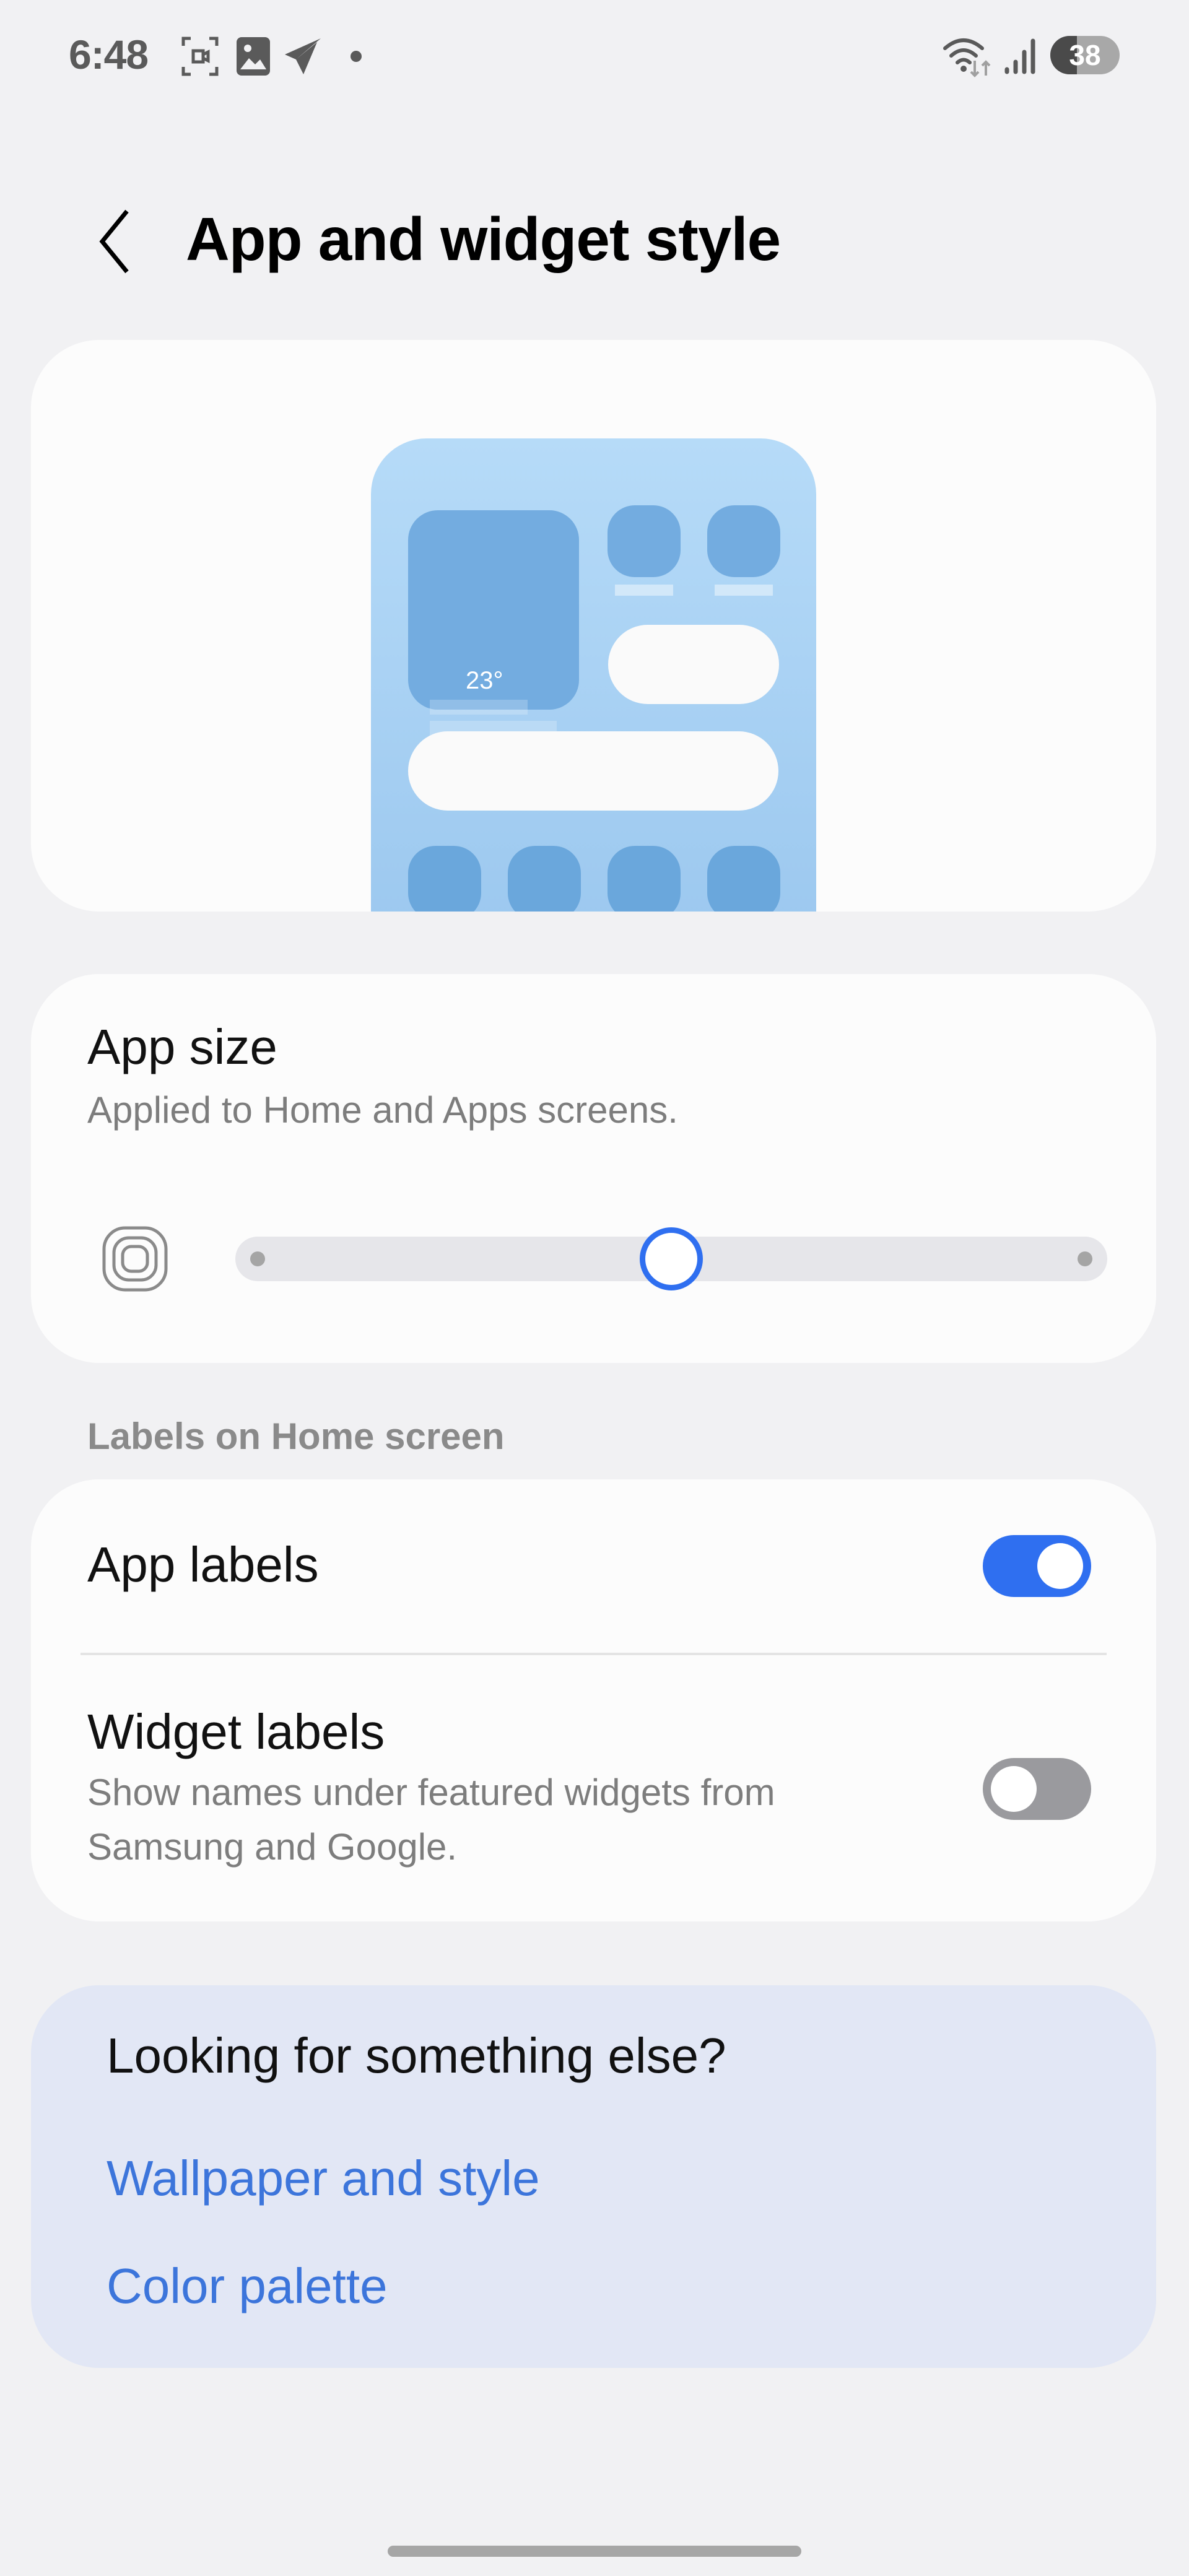 Image resolution: width=1189 pixels, height=2576 pixels. What do you see at coordinates (356, 56) in the screenshot?
I see `notification-dot-icon` at bounding box center [356, 56].